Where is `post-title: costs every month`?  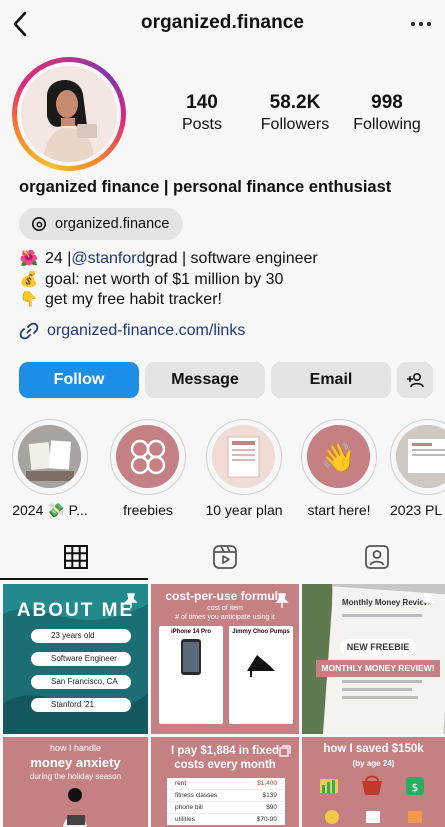
post-title: costs every month is located at coordinates (225, 765).